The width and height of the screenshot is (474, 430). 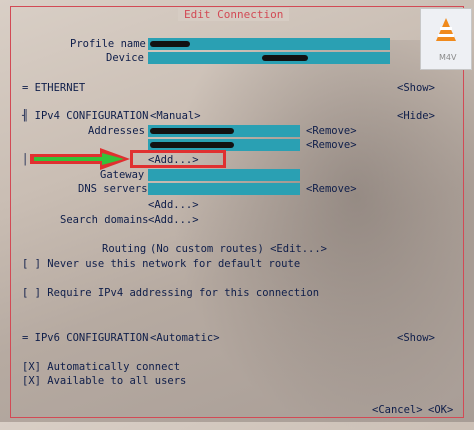 I want to click on ipv4-section-label: ╢ IPv4 CONFIGURATION, so click(x=85, y=116).